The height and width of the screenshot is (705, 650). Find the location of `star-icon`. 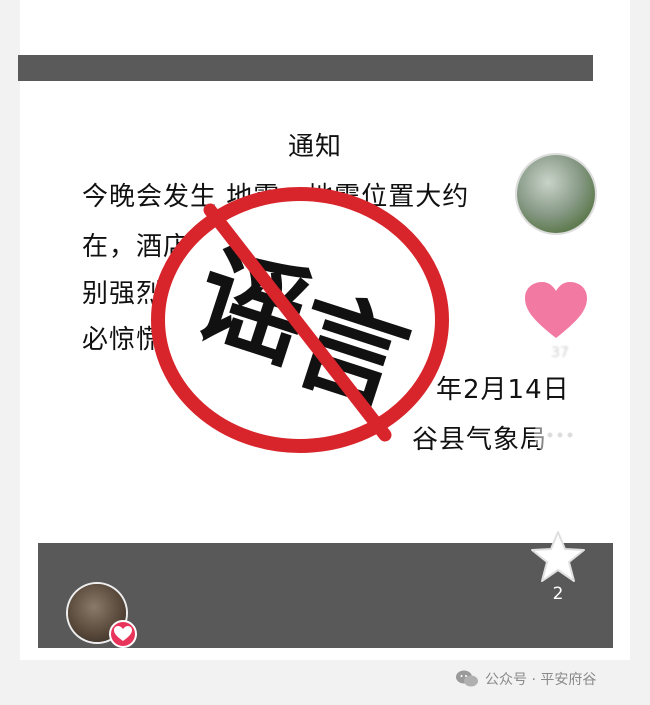

star-icon is located at coordinates (558, 559).